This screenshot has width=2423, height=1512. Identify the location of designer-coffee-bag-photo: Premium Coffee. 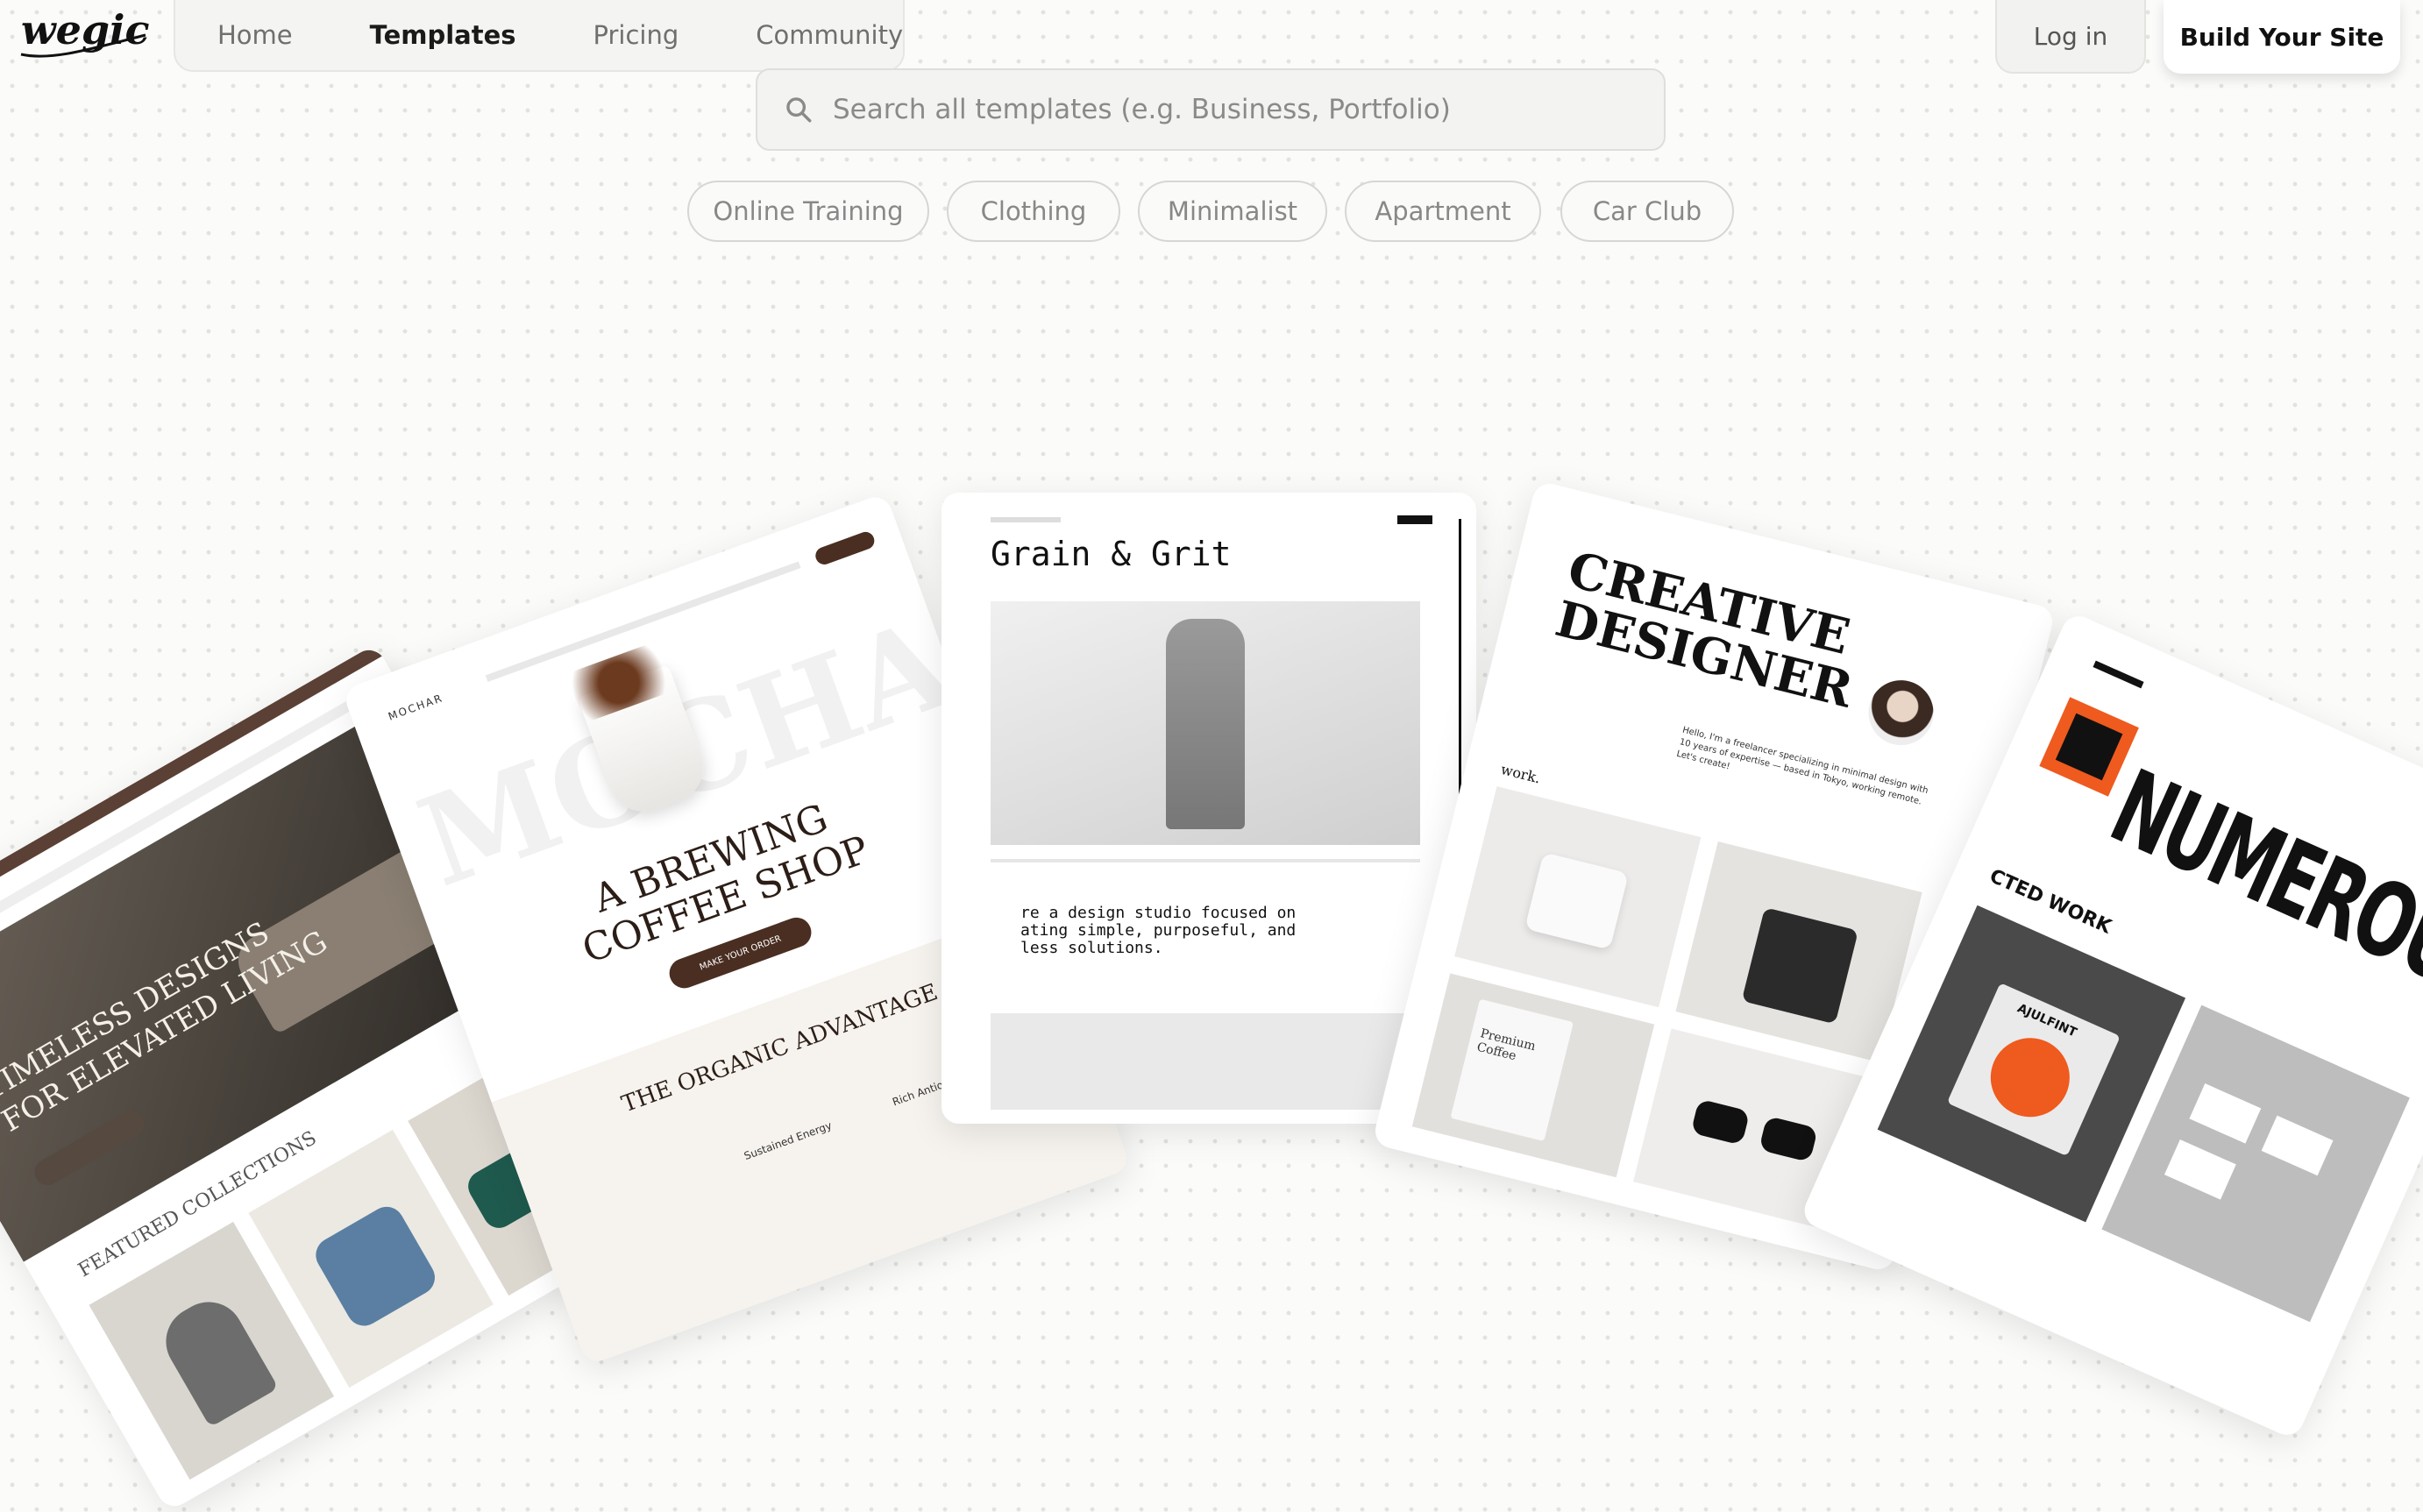
(1533, 1075).